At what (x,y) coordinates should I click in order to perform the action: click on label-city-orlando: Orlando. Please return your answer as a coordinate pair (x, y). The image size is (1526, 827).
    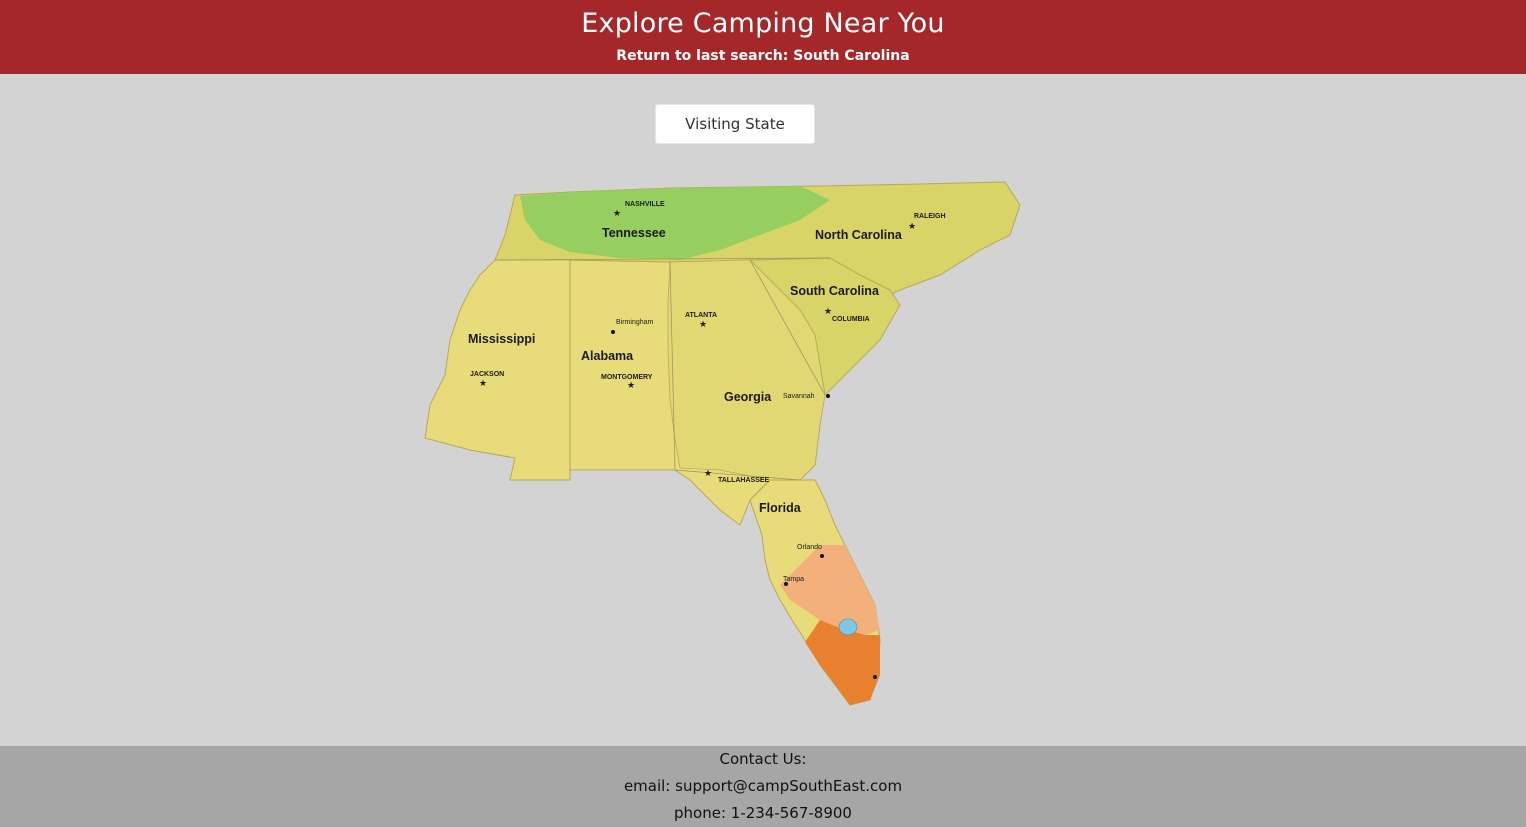
    Looking at the image, I should click on (809, 547).